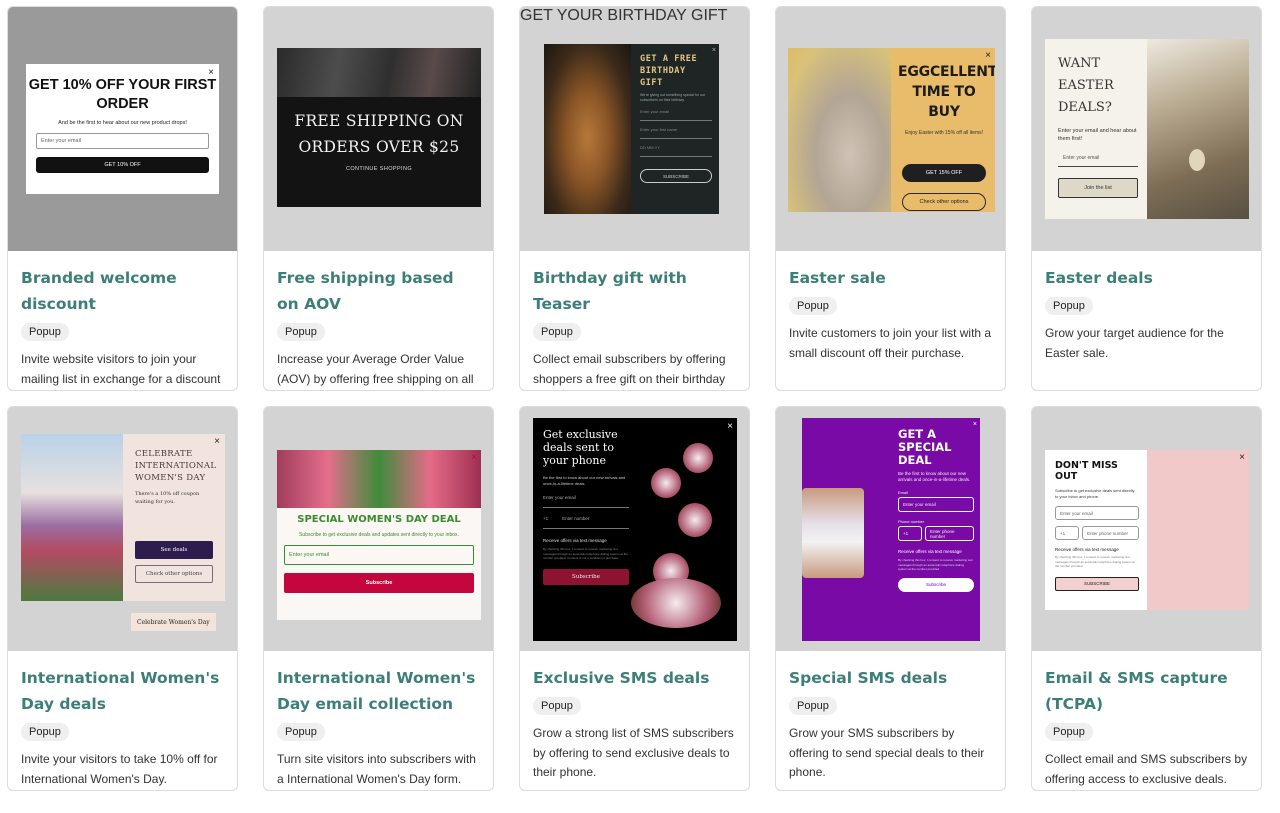 The width and height of the screenshot is (1280, 813). What do you see at coordinates (72, 517) in the screenshot?
I see `women-flowers-photo` at bounding box center [72, 517].